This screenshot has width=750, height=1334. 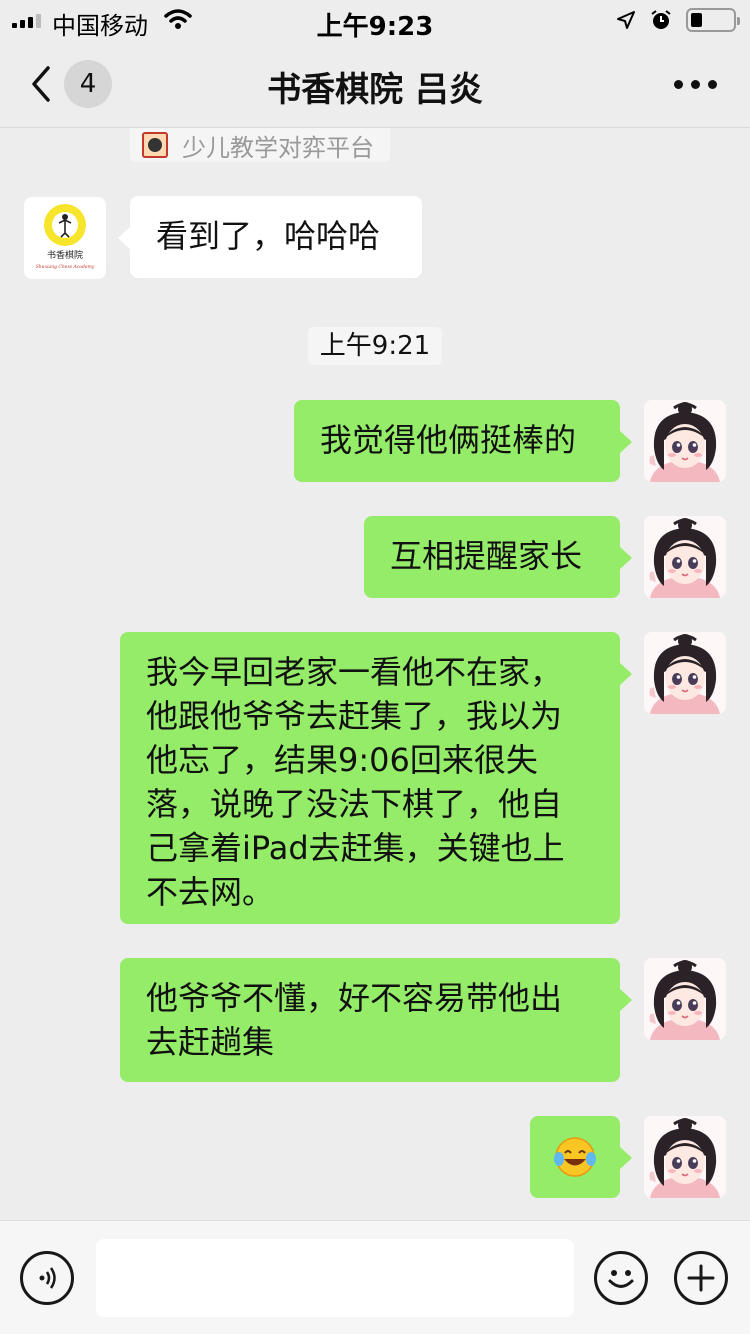 I want to click on status-bar: 中国移动 上午9:23, so click(x=375, y=21).